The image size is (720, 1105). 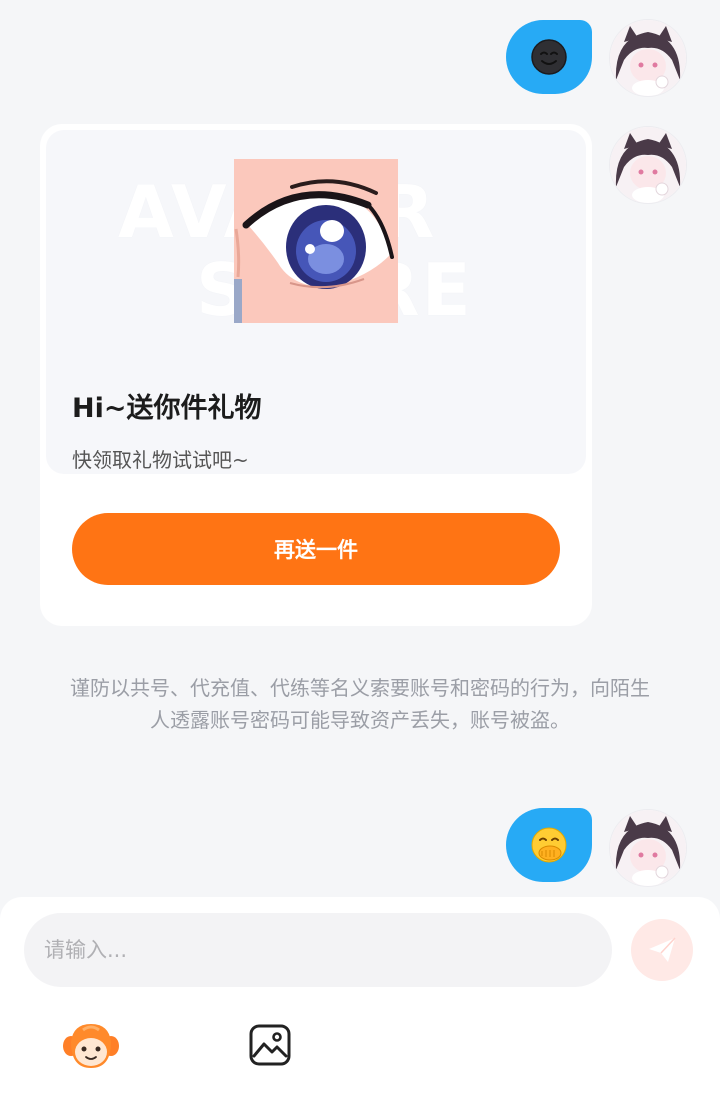 I want to click on character-face-icon, so click(x=91, y=1046).